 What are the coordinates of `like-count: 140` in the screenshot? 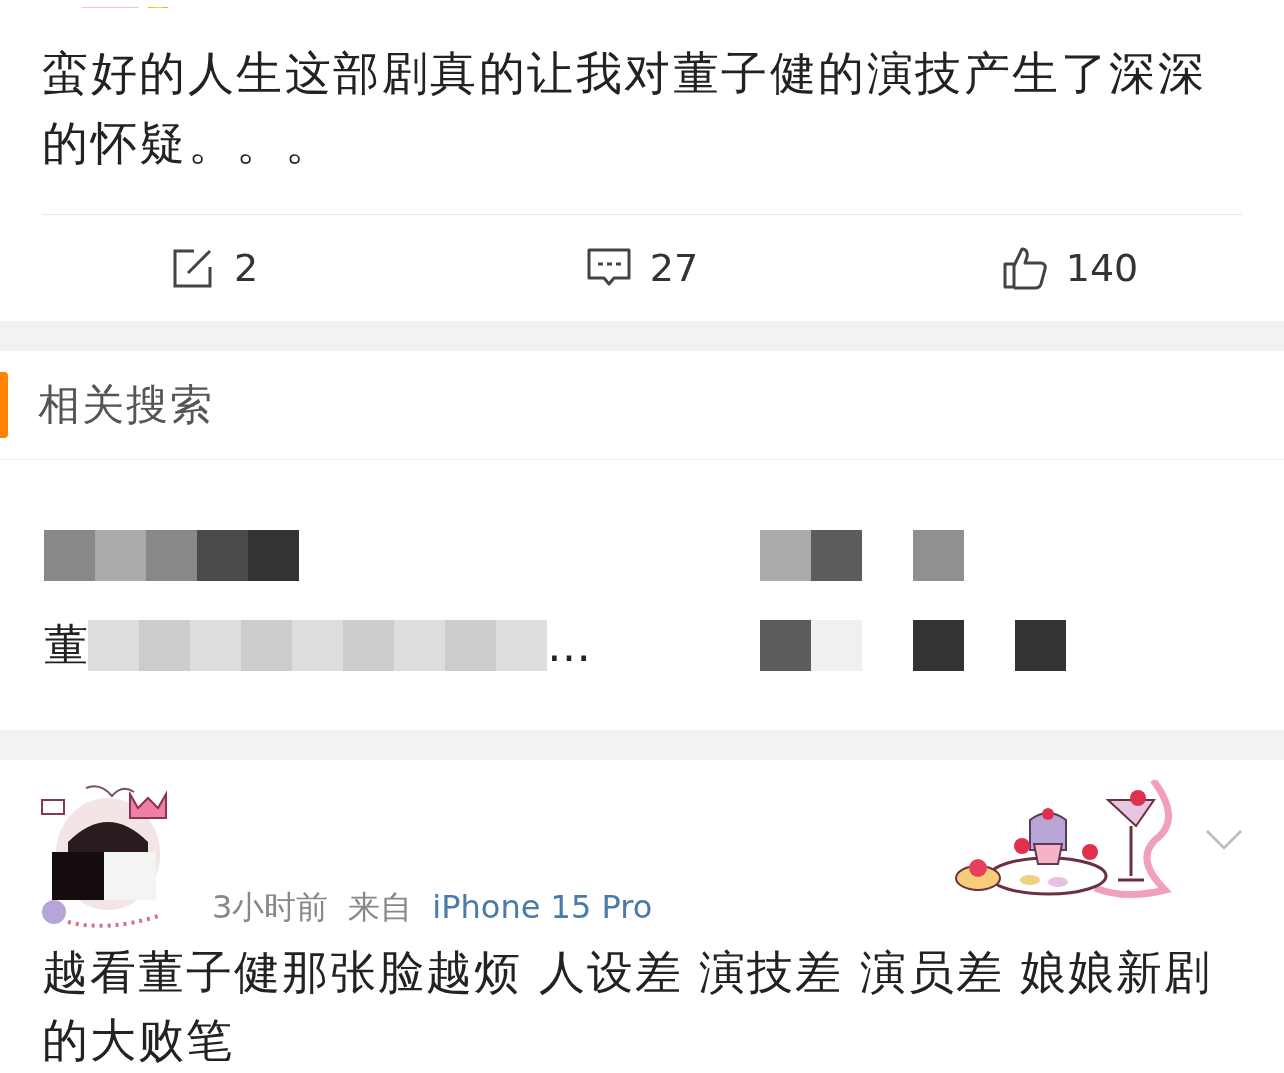 It's located at (1102, 268).